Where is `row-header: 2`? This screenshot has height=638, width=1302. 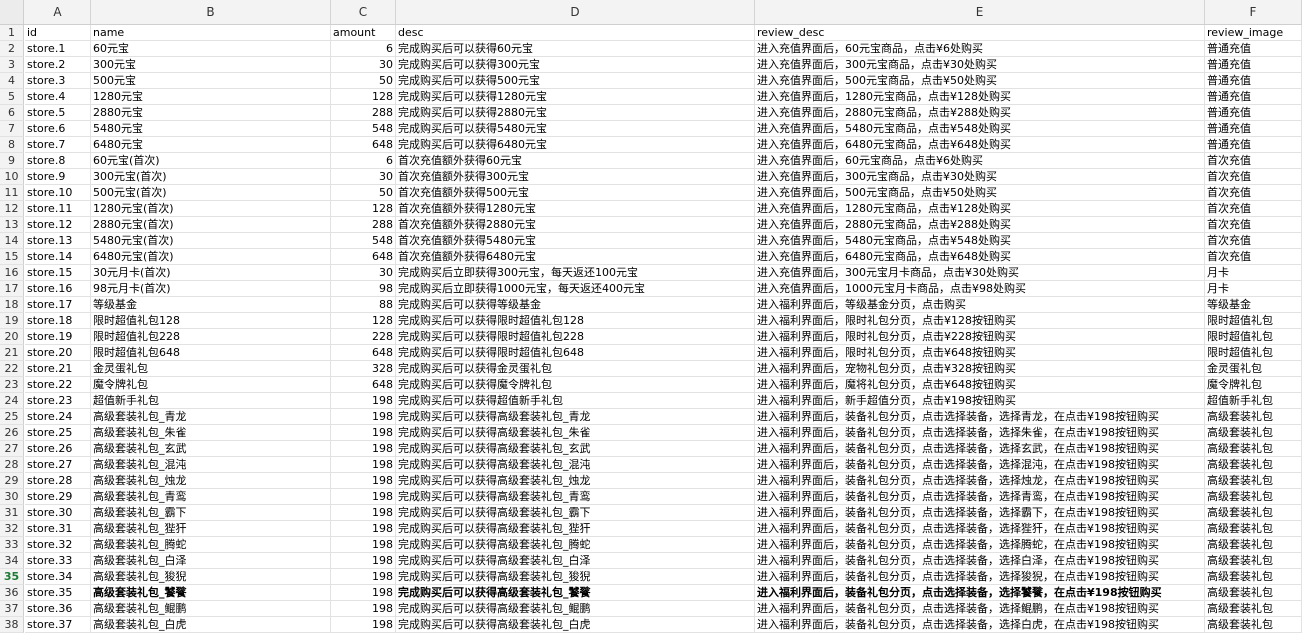
row-header: 2 is located at coordinates (12, 49).